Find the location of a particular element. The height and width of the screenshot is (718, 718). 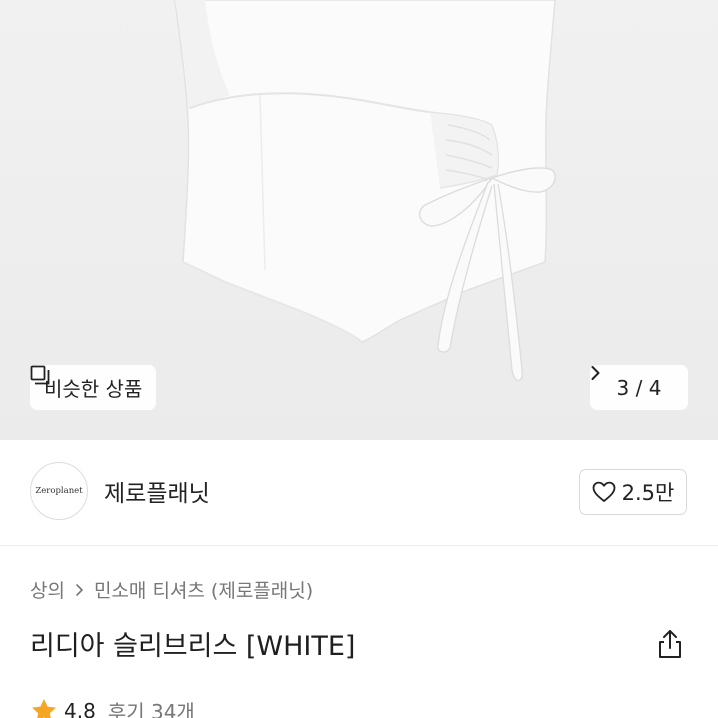

image-pager: 3 / 4 is located at coordinates (639, 387).